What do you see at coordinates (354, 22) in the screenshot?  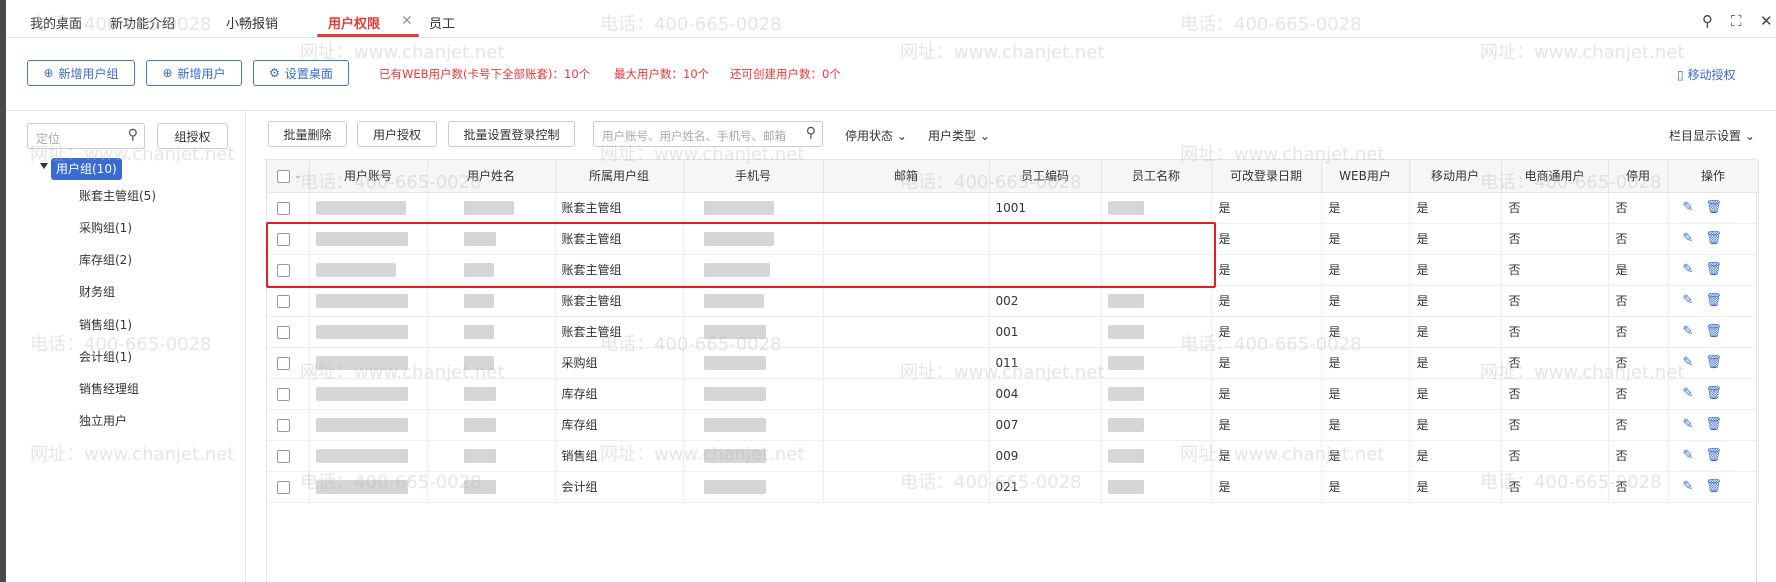 I see `tab-user-permissions: 用户权限` at bounding box center [354, 22].